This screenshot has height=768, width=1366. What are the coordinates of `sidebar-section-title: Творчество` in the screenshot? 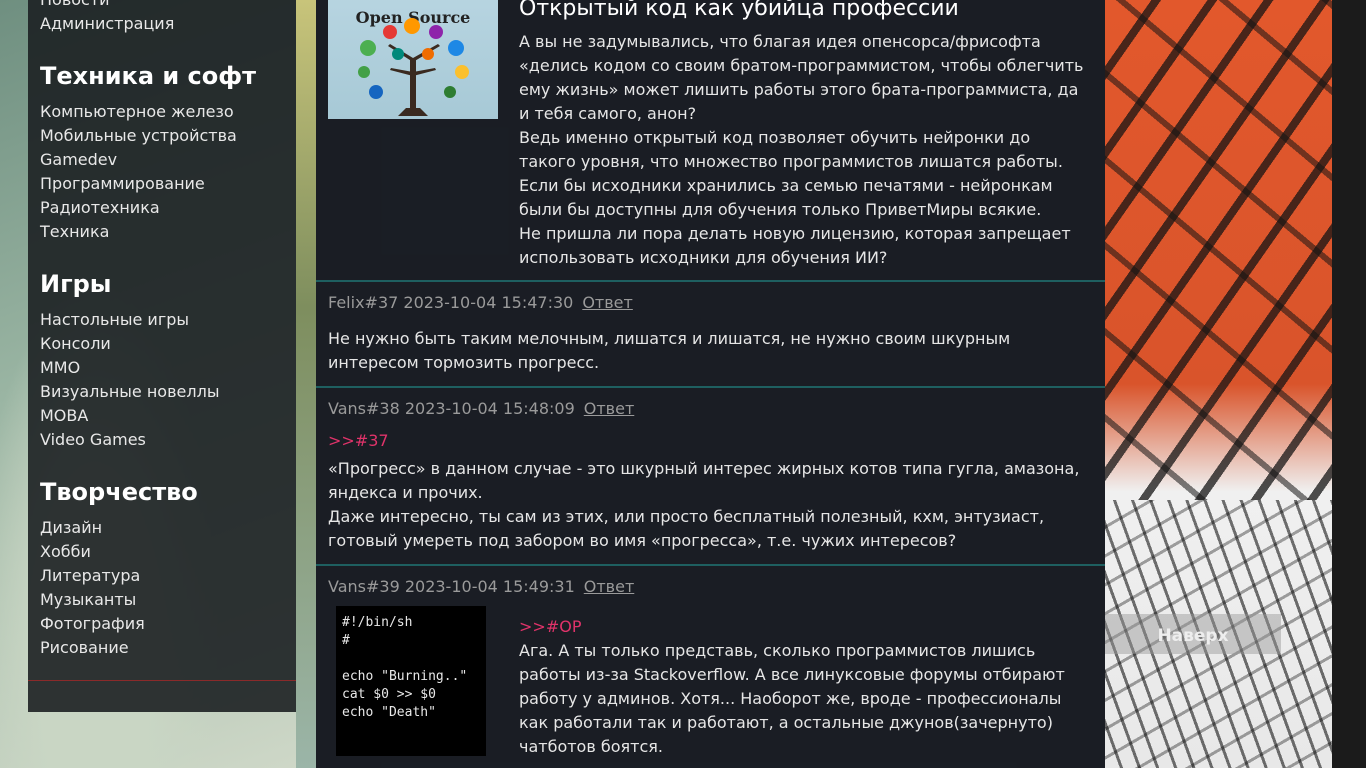 It's located at (119, 492).